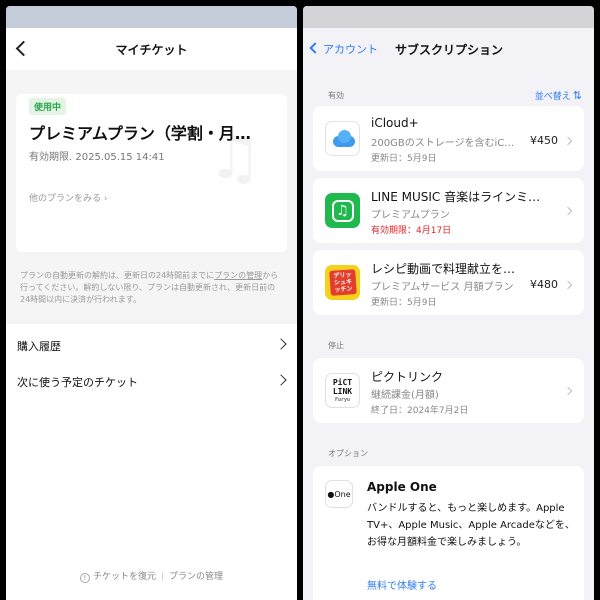 The image size is (600, 600). Describe the element at coordinates (336, 95) in the screenshot. I see `section-label-active: 有効` at that location.